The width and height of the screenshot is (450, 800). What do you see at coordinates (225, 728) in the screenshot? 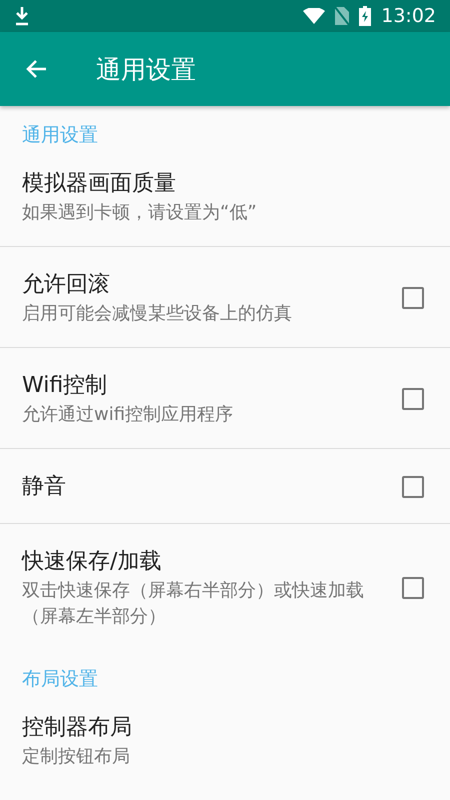
I see `setting-title: 控制器布局` at bounding box center [225, 728].